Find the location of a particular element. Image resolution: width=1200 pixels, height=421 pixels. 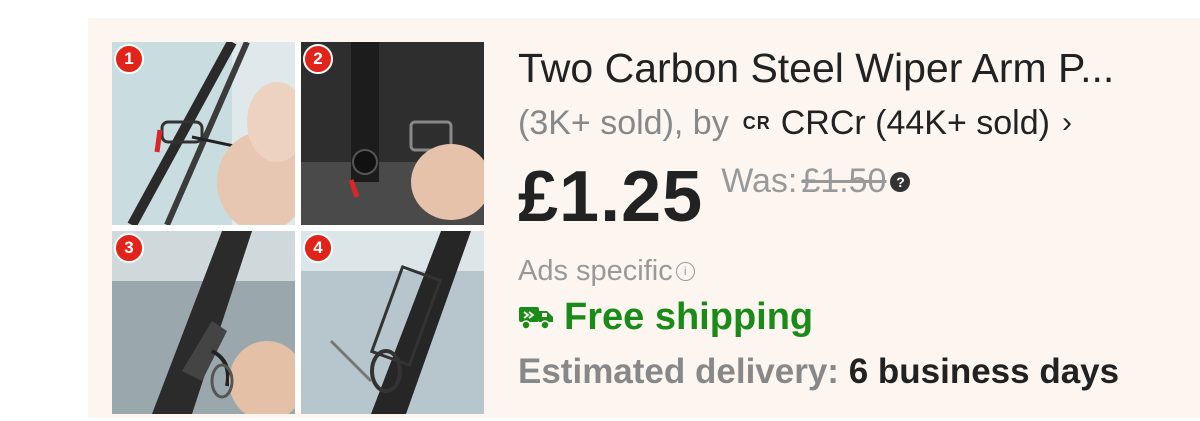

seller-logo: CR is located at coordinates (756, 123).